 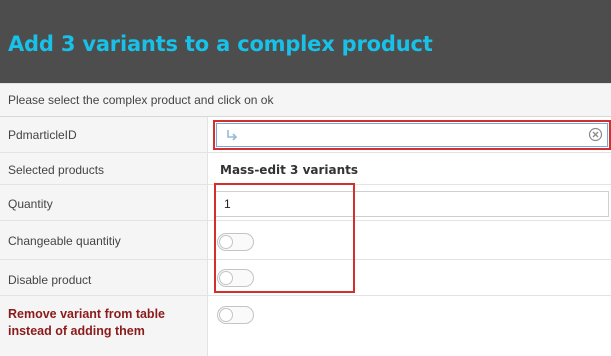 I want to click on changeable-quantity-label: Changeable quantitiy, so click(x=64, y=241).